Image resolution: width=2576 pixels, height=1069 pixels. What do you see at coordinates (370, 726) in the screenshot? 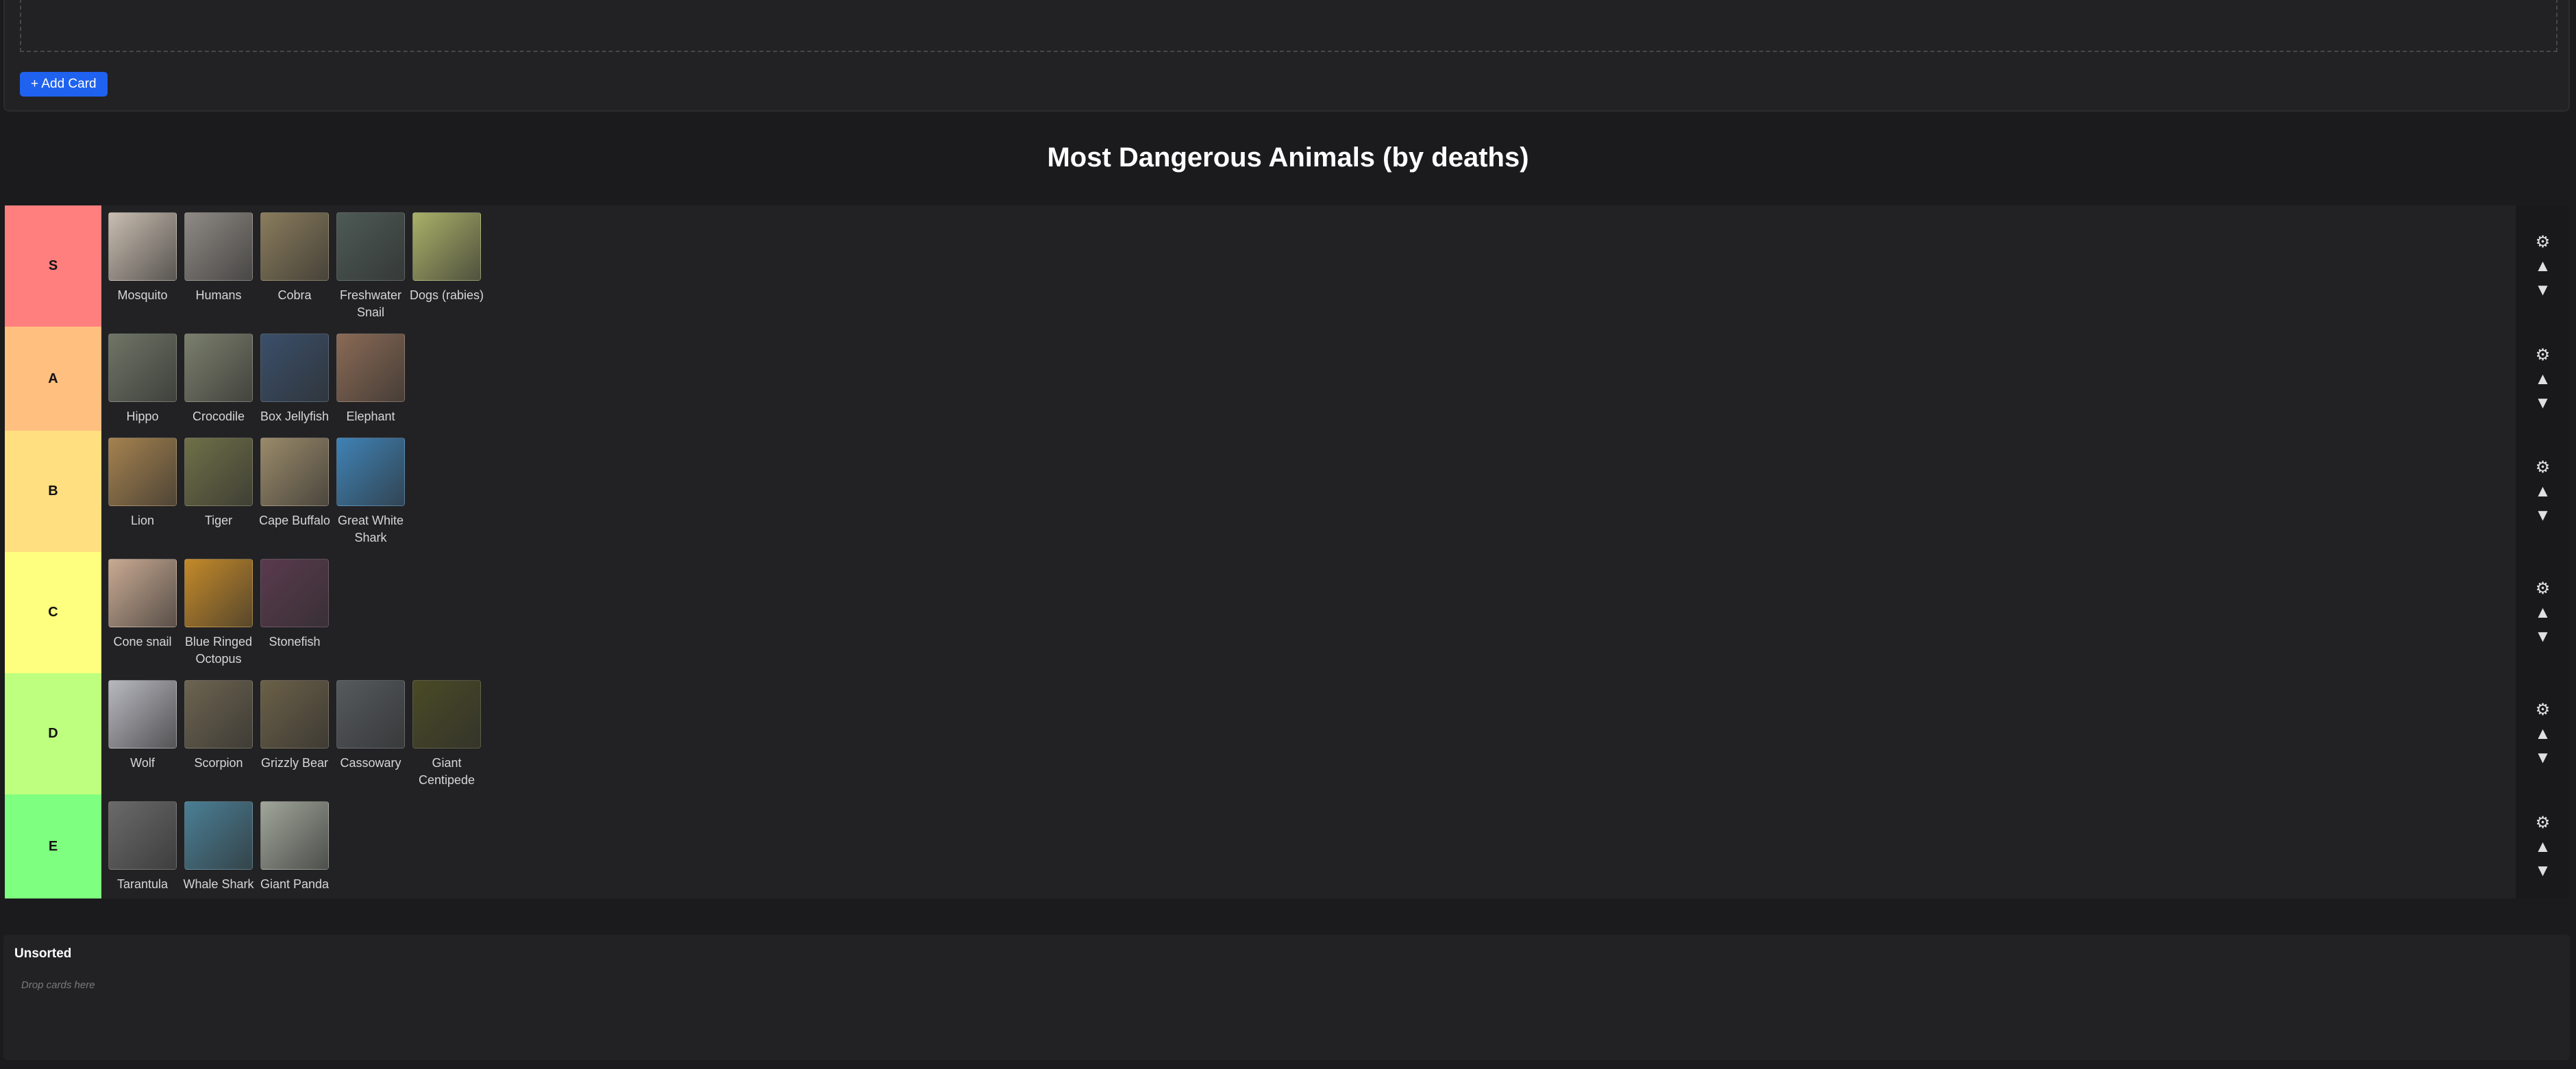
I see `animal-card: Cassowary` at bounding box center [370, 726].